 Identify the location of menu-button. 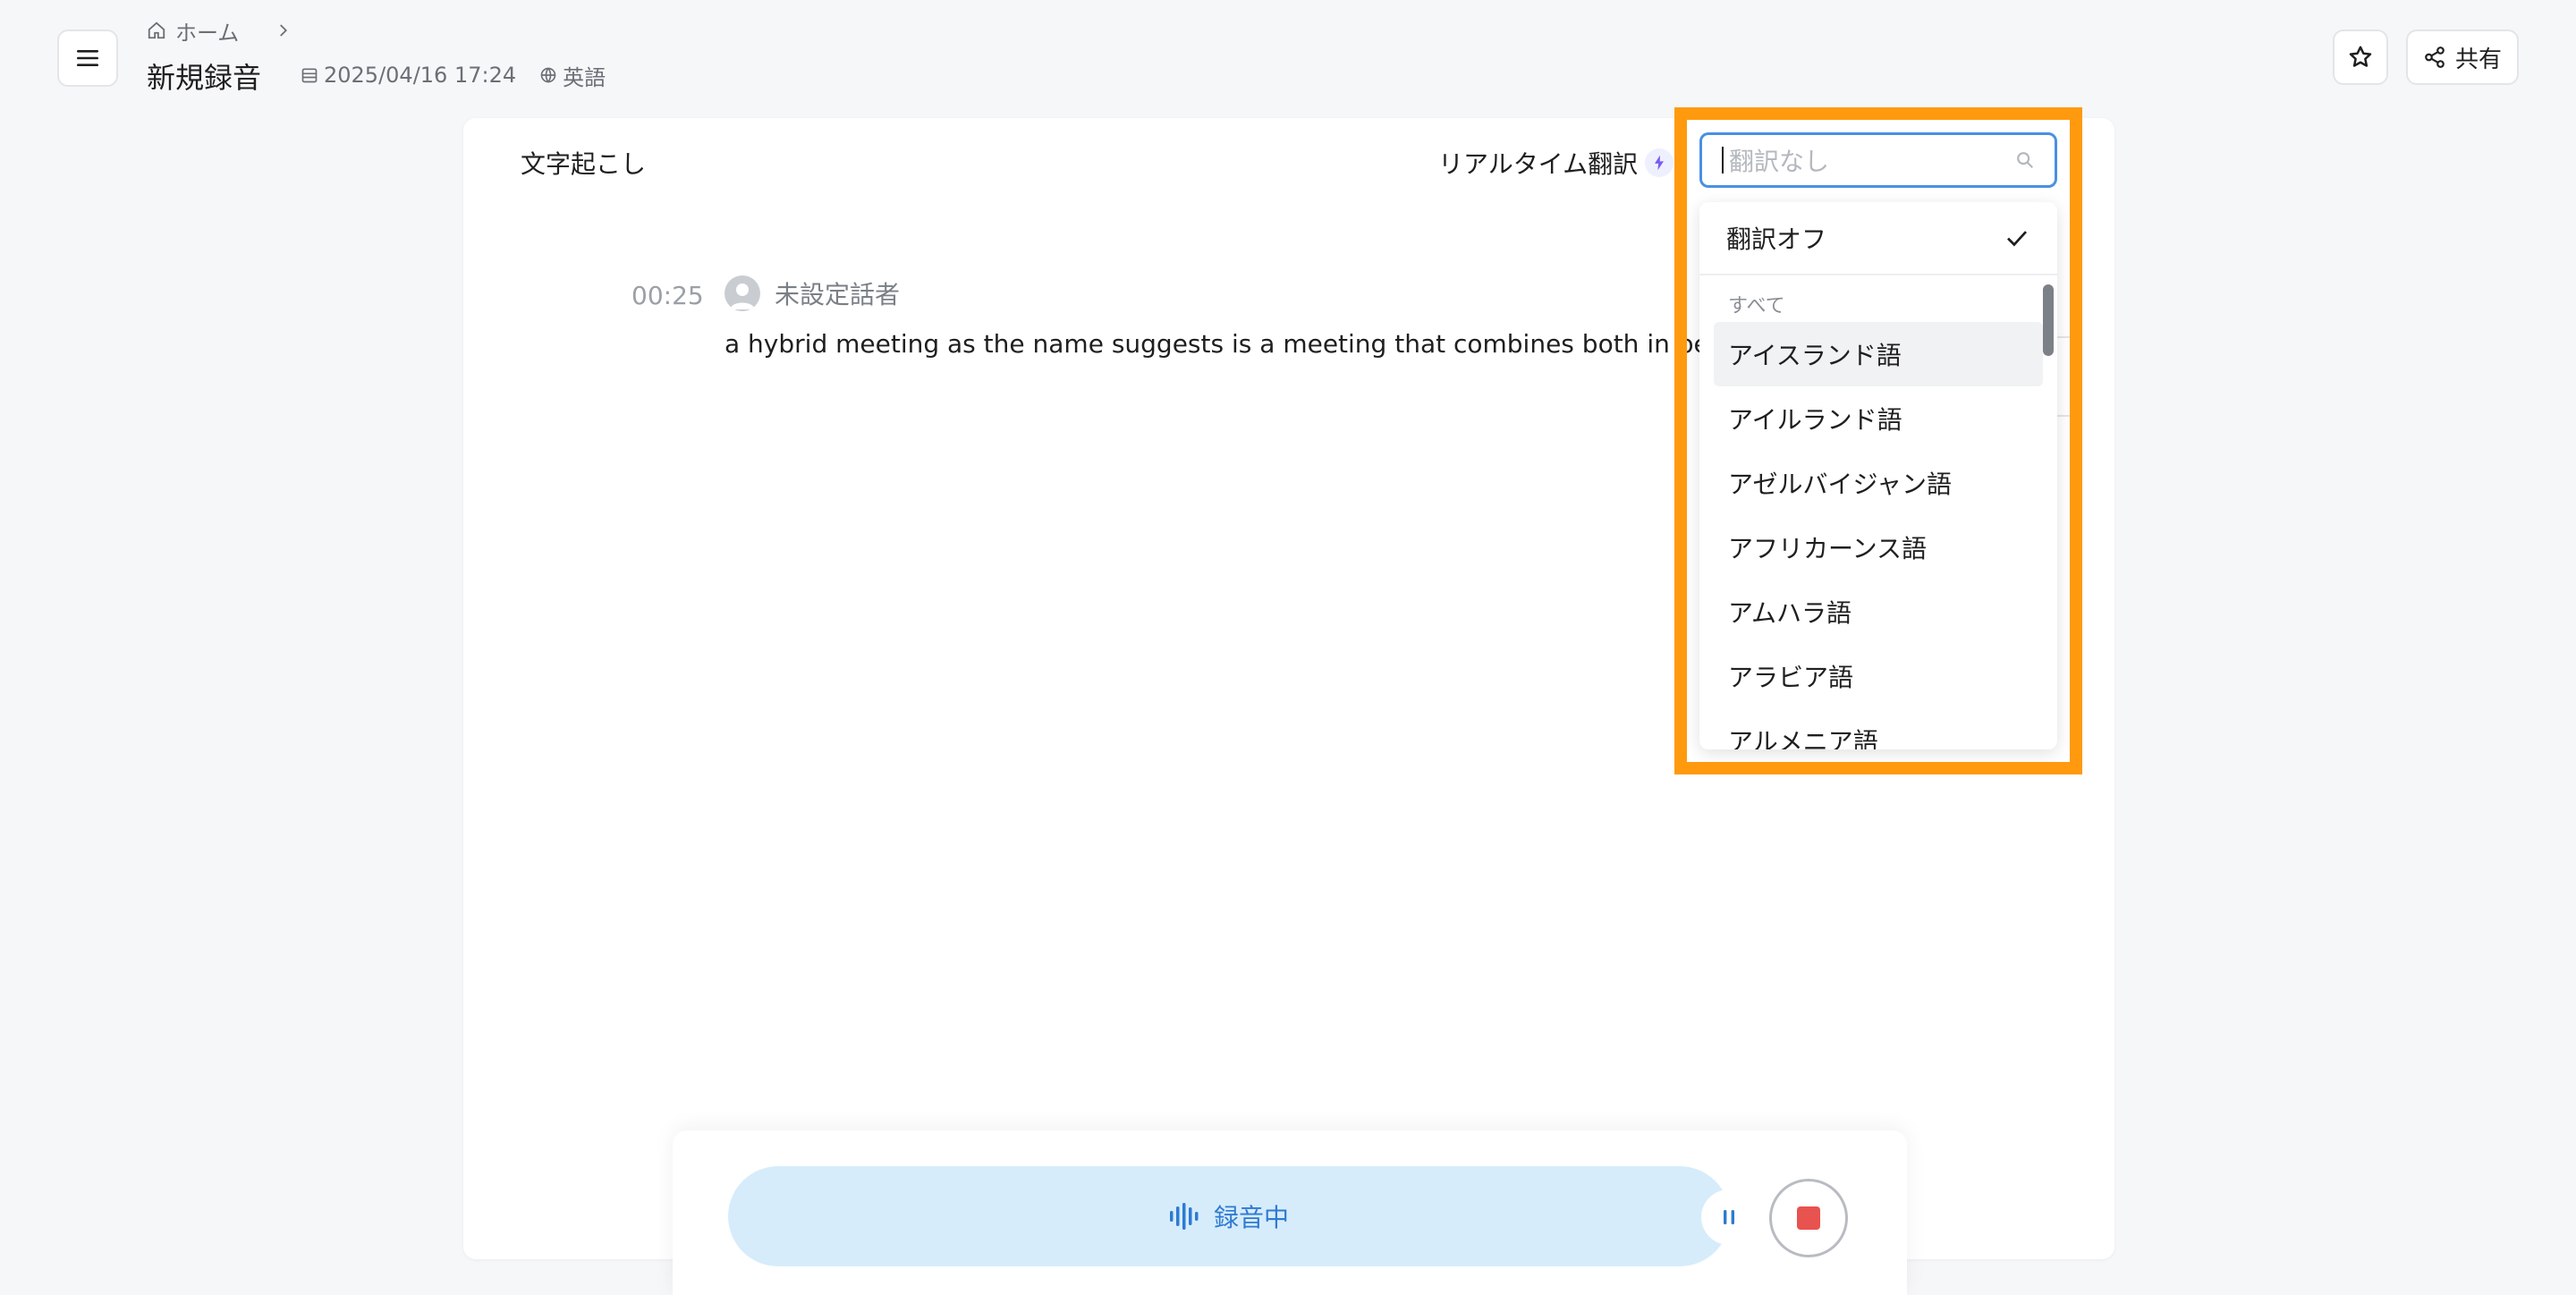
(87, 59).